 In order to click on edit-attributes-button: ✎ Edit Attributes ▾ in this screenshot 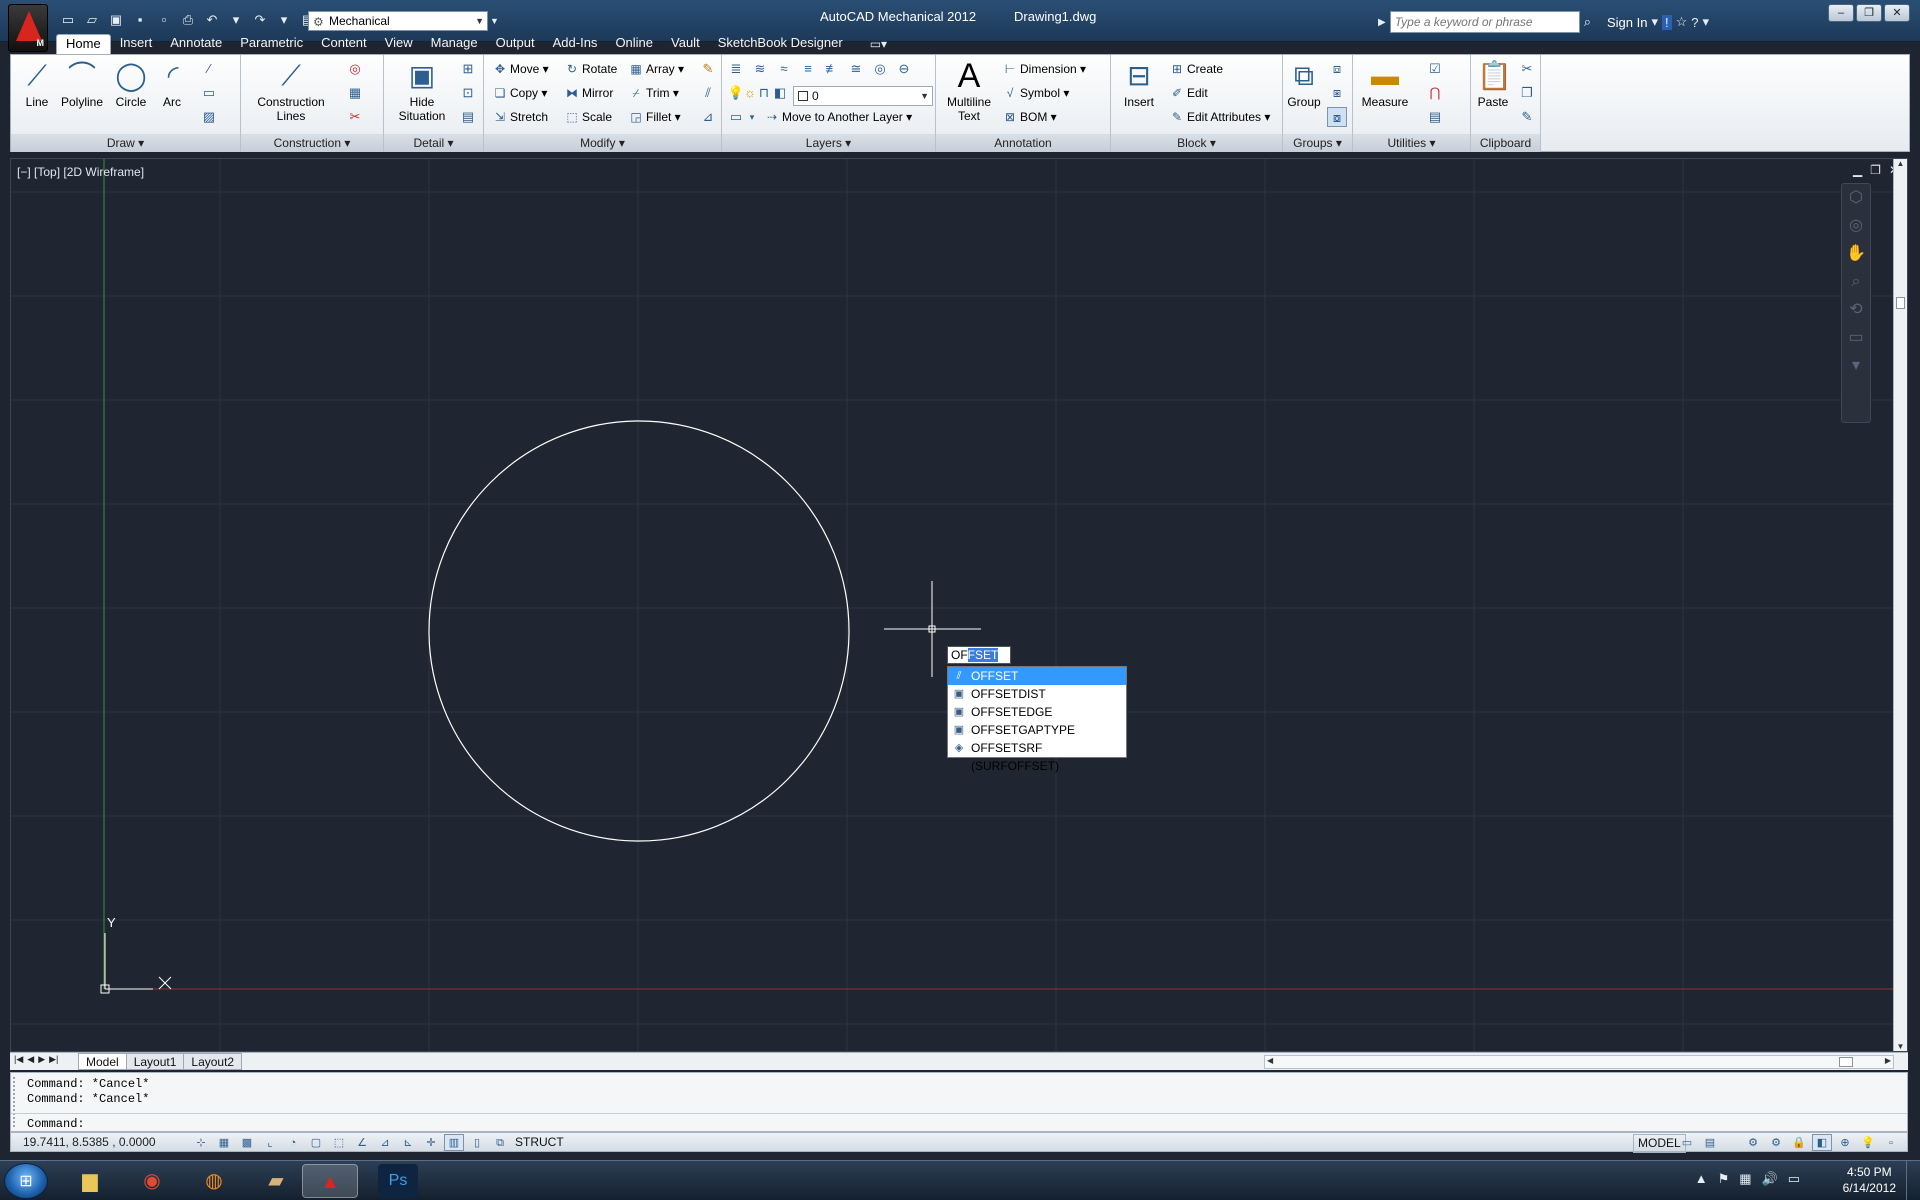, I will do `click(1219, 117)`.